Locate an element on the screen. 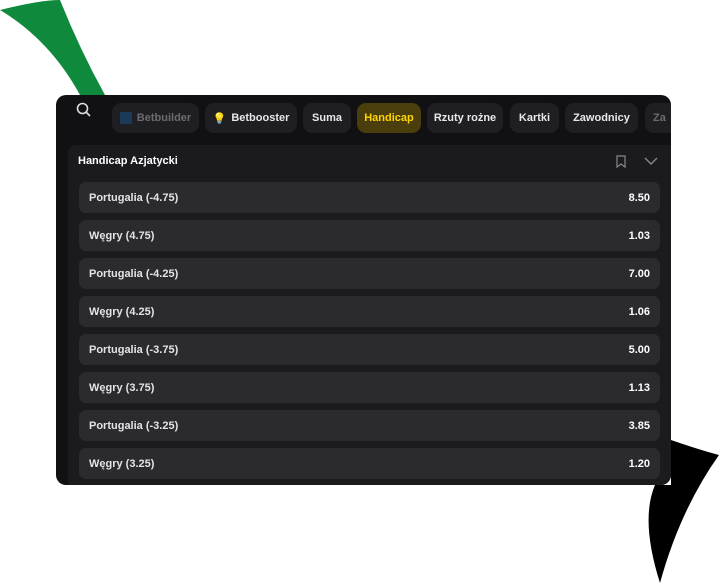 This screenshot has width=719, height=583. odds-row: Portugalia (-3.75) 5.00 is located at coordinates (369, 349).